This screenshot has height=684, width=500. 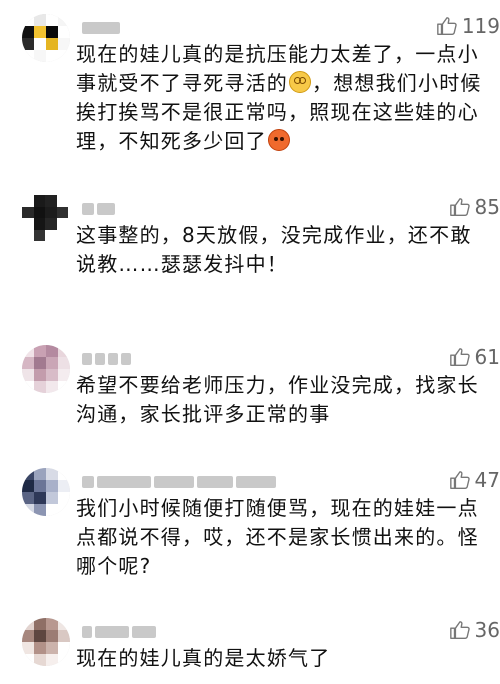 I want to click on like-count: 61, so click(x=487, y=357).